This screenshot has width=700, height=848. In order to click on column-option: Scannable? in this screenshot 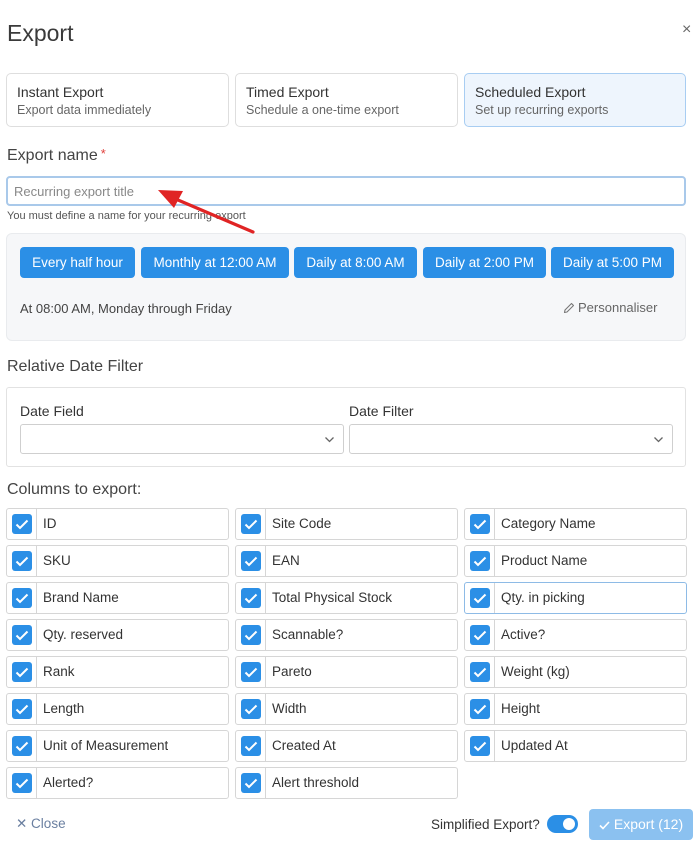, I will do `click(346, 635)`.